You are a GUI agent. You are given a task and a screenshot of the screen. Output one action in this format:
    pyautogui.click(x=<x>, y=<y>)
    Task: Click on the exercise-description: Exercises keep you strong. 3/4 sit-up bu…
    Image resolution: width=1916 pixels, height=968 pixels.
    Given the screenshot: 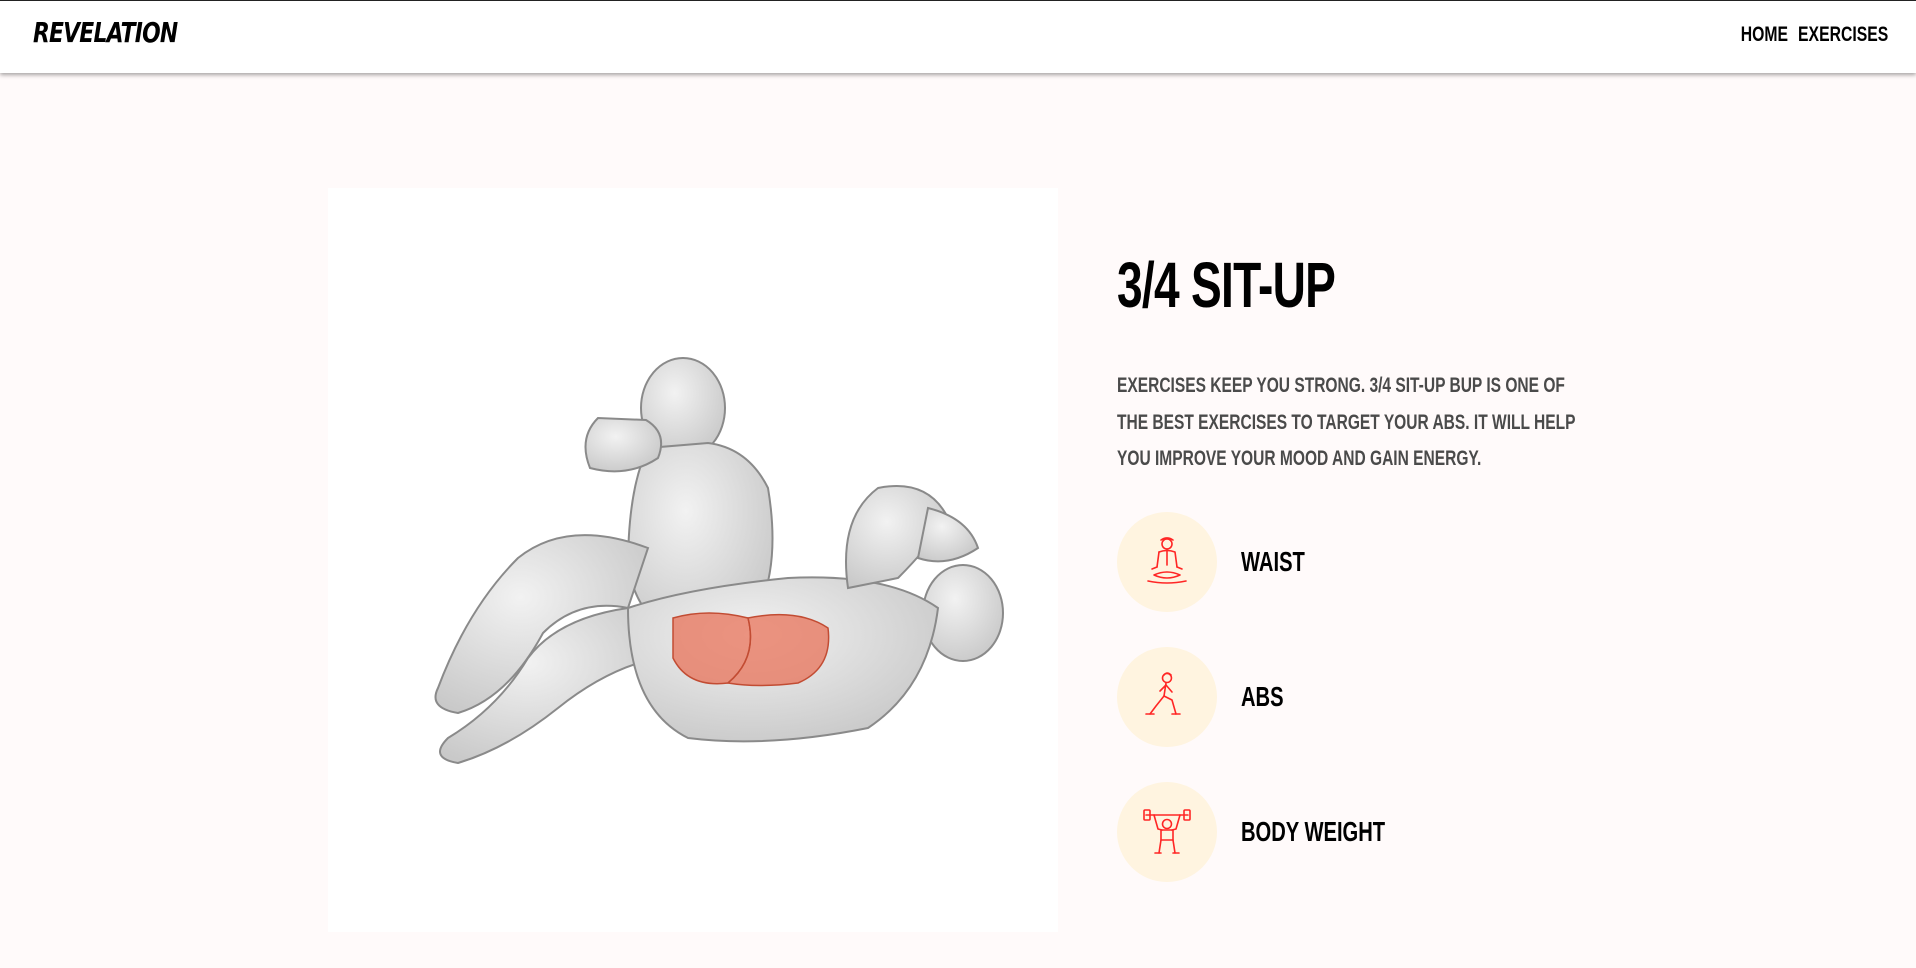 What is the action you would take?
    pyautogui.click(x=1346, y=422)
    